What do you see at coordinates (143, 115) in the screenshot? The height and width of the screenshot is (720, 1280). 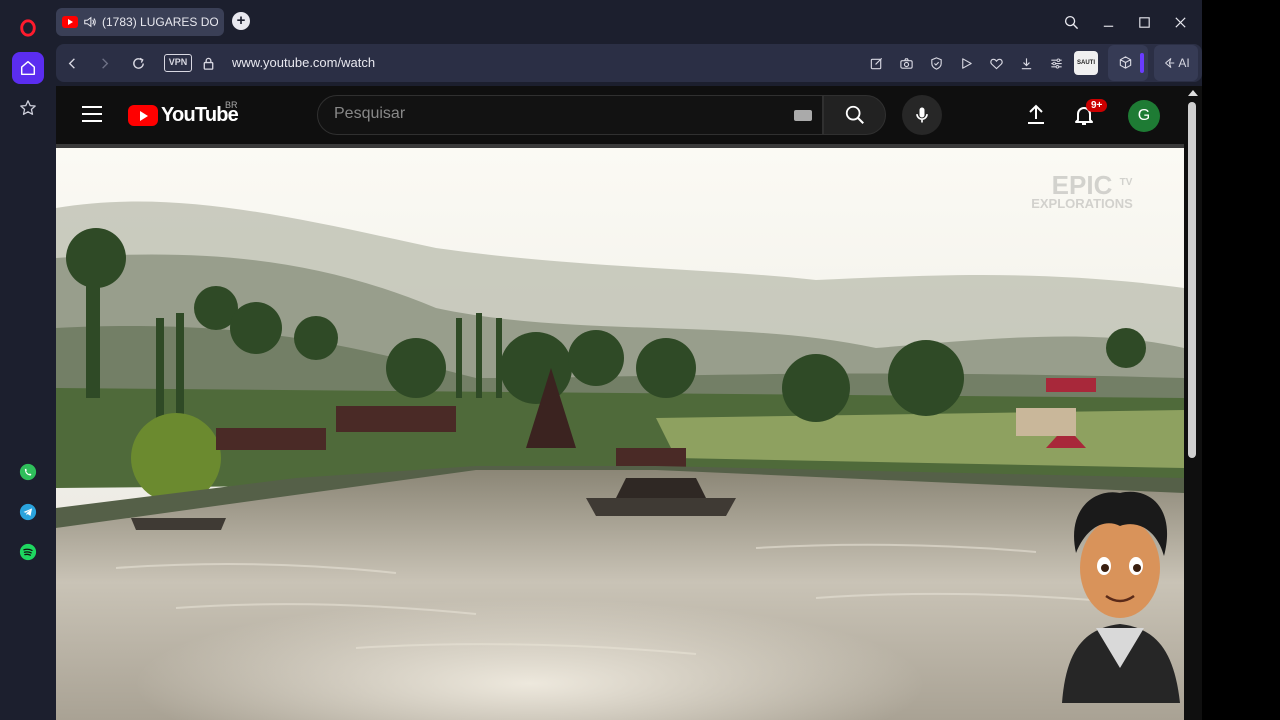 I see `youtube-logo-icon` at bounding box center [143, 115].